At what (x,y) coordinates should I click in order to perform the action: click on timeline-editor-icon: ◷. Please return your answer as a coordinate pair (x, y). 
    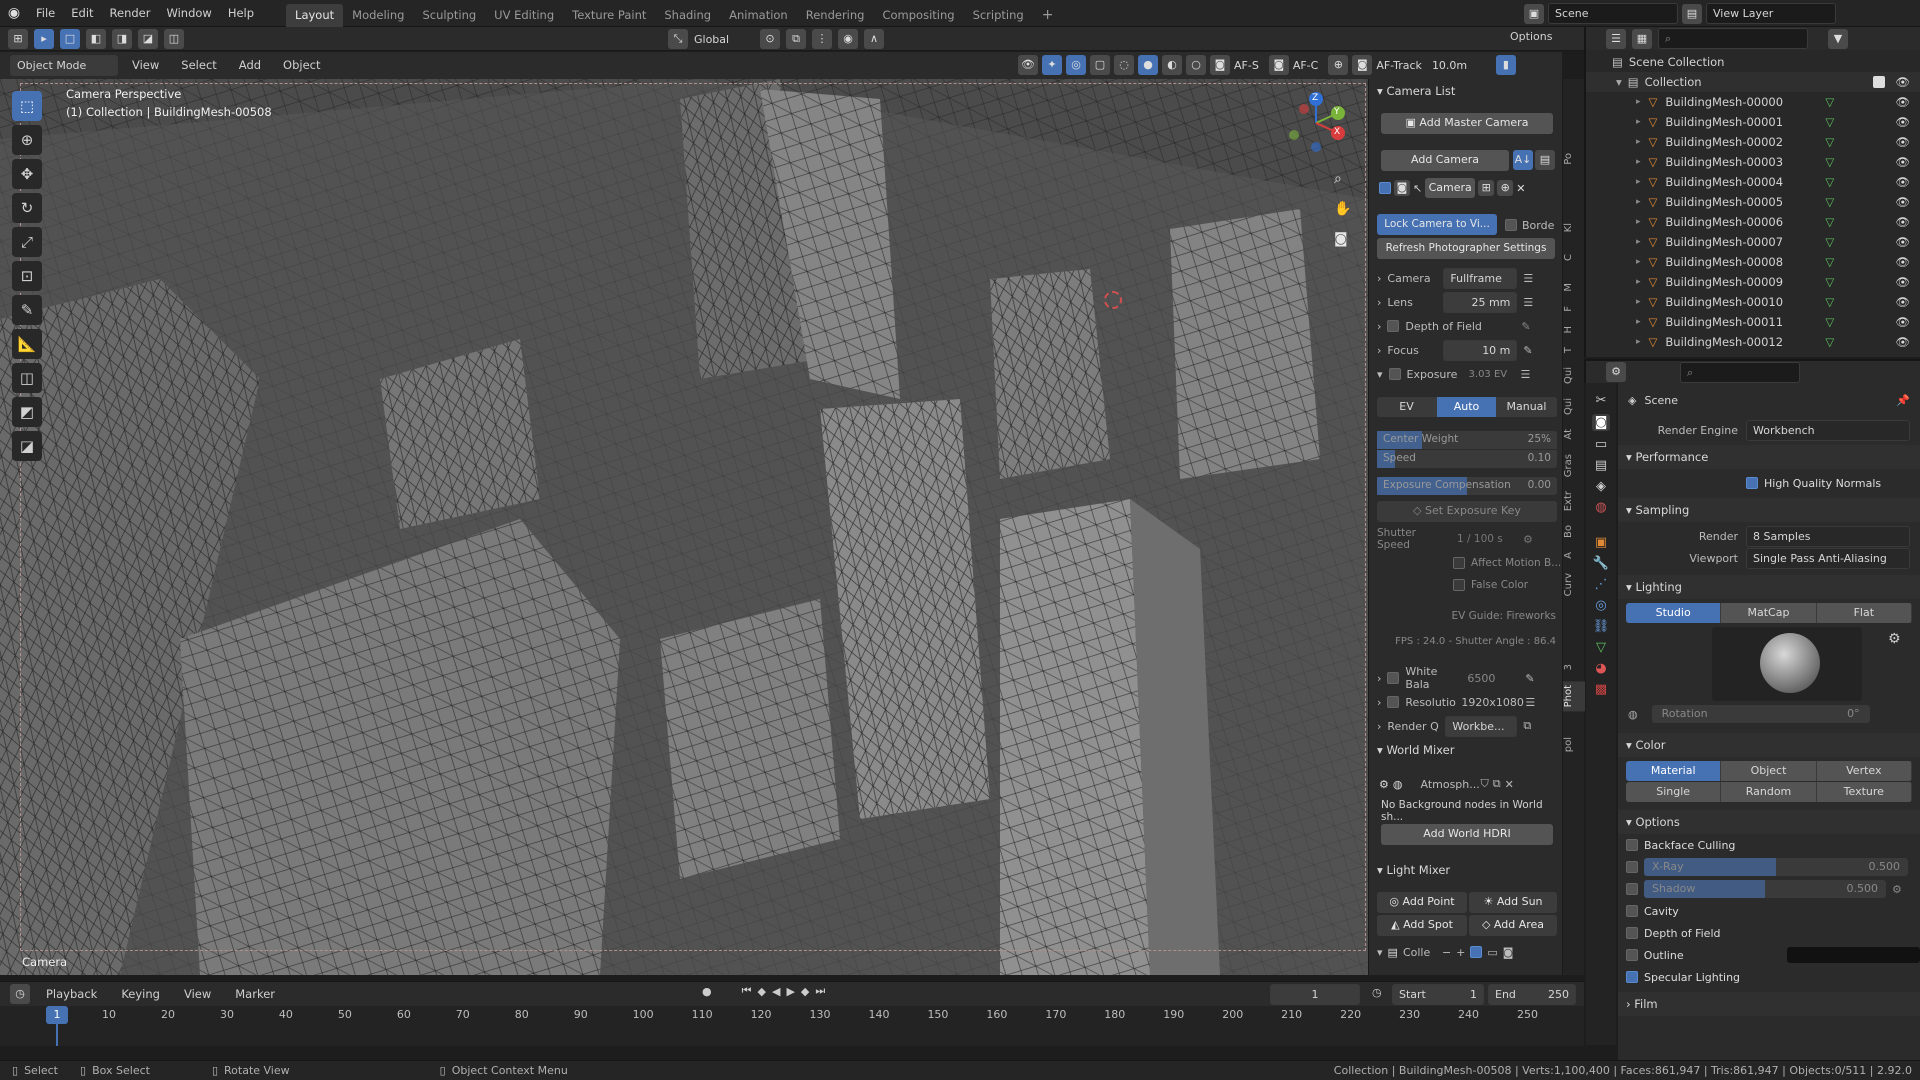
    Looking at the image, I should click on (20, 994).